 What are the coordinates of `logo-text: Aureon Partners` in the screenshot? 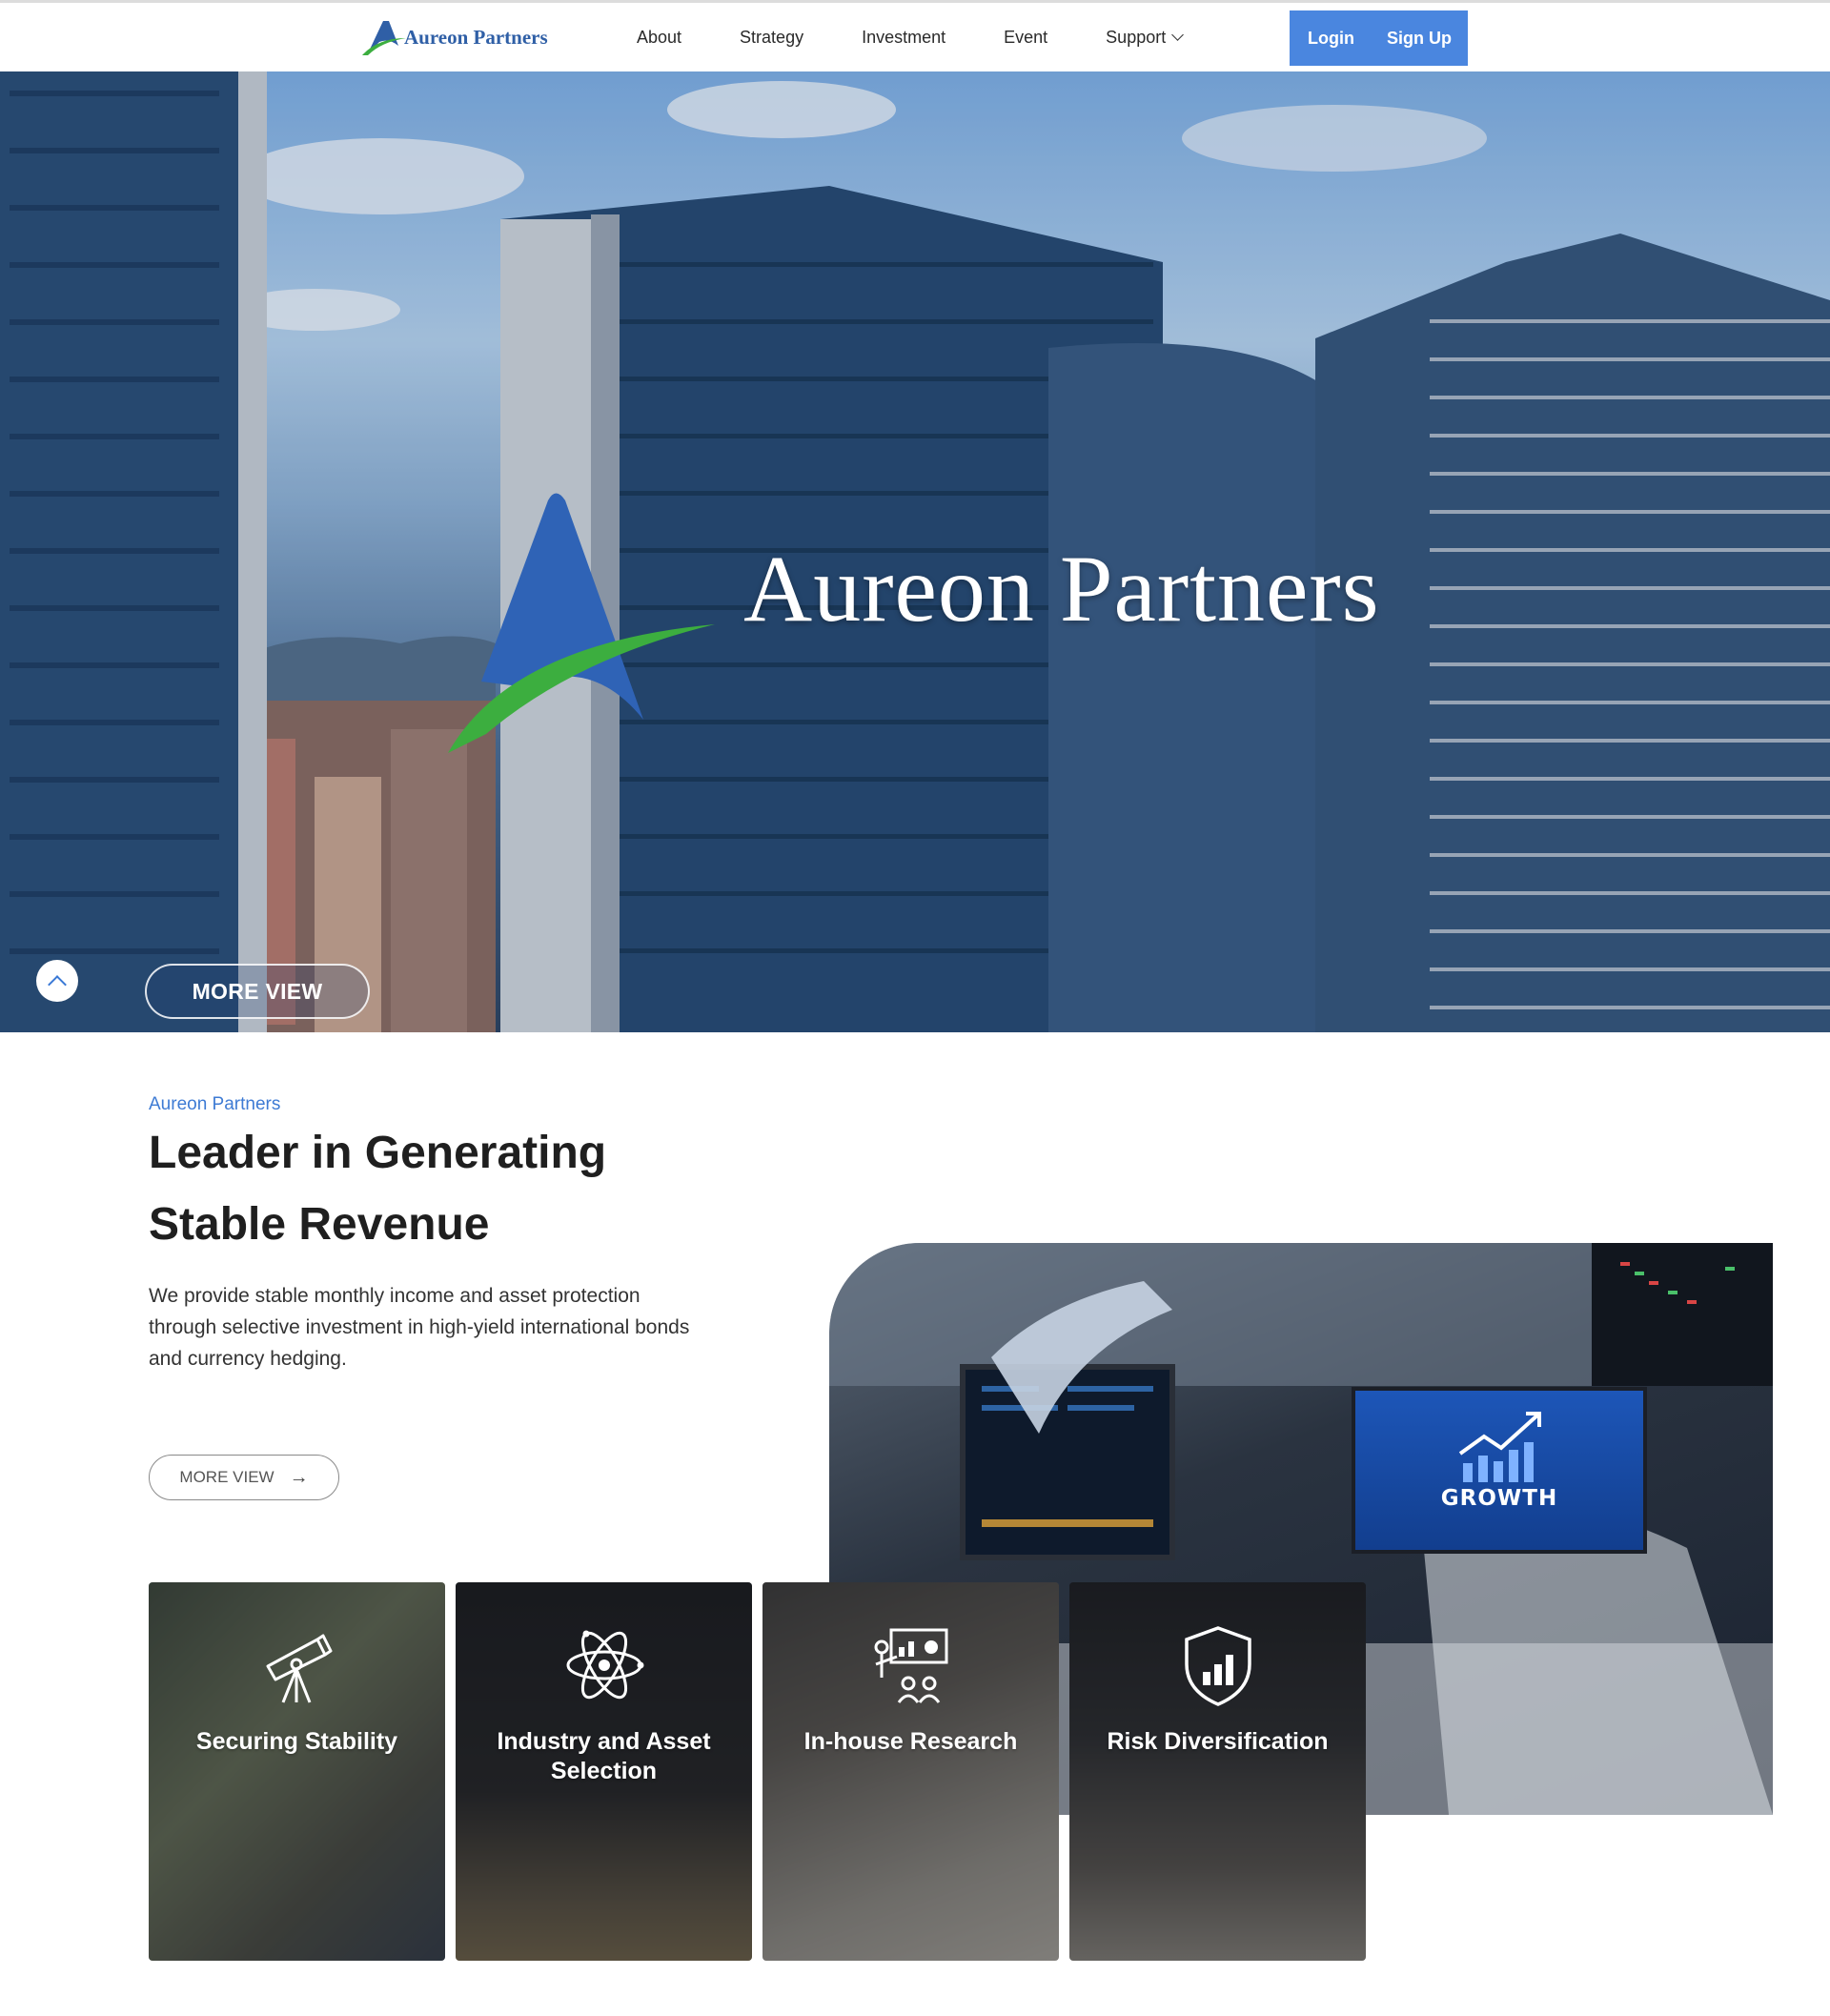 It's located at (476, 37).